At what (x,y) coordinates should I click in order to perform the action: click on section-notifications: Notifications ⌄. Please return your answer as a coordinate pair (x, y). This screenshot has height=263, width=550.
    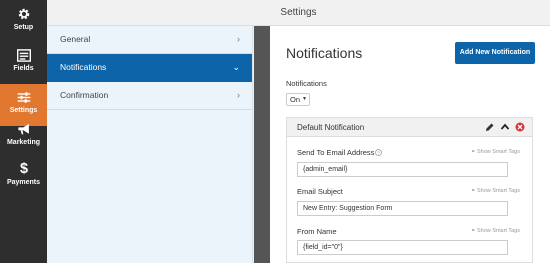
    Looking at the image, I should click on (149, 68).